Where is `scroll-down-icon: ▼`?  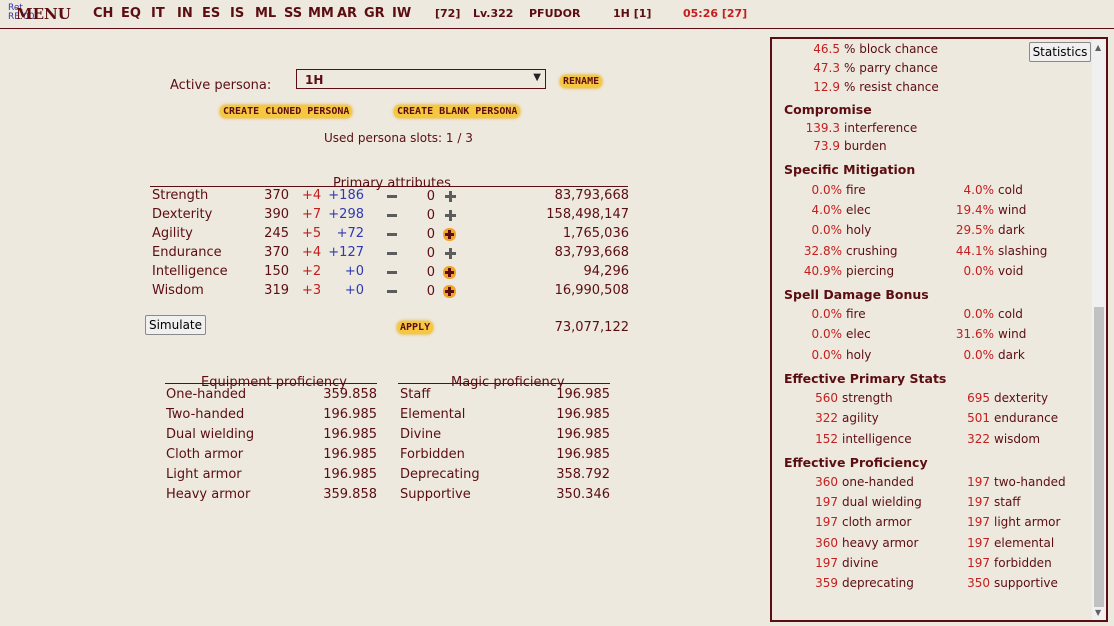
scroll-down-icon: ▼ is located at coordinates (1098, 612).